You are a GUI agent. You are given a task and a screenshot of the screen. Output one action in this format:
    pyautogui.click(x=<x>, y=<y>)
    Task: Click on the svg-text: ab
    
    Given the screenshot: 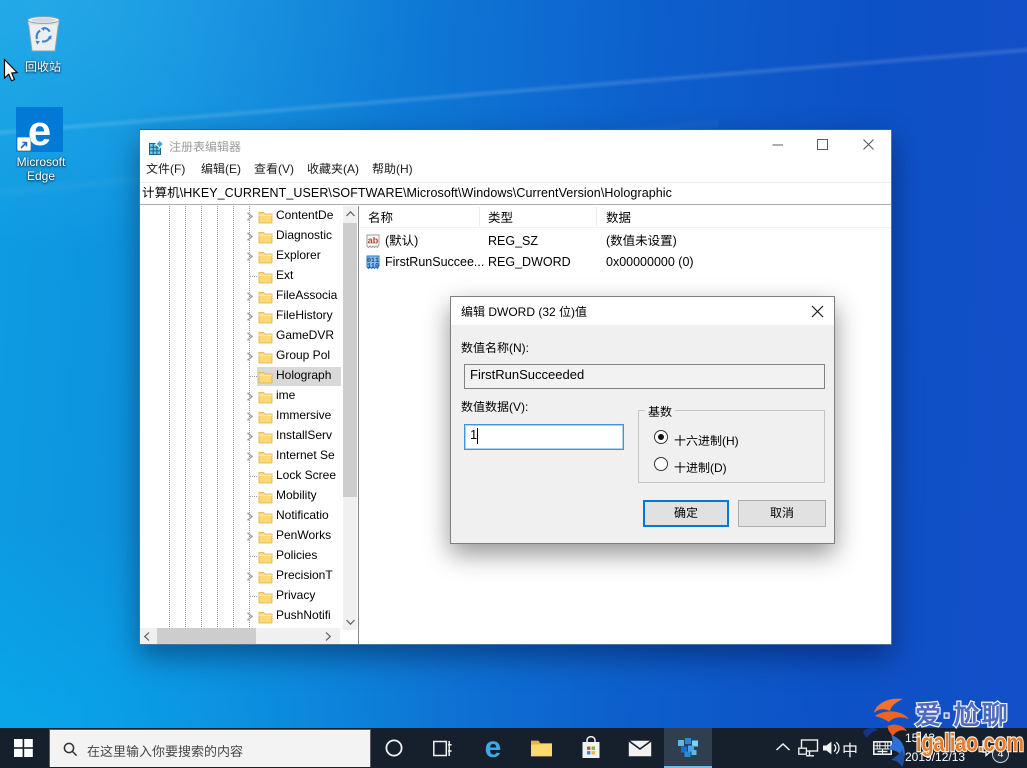 What is the action you would take?
    pyautogui.click(x=373, y=241)
    